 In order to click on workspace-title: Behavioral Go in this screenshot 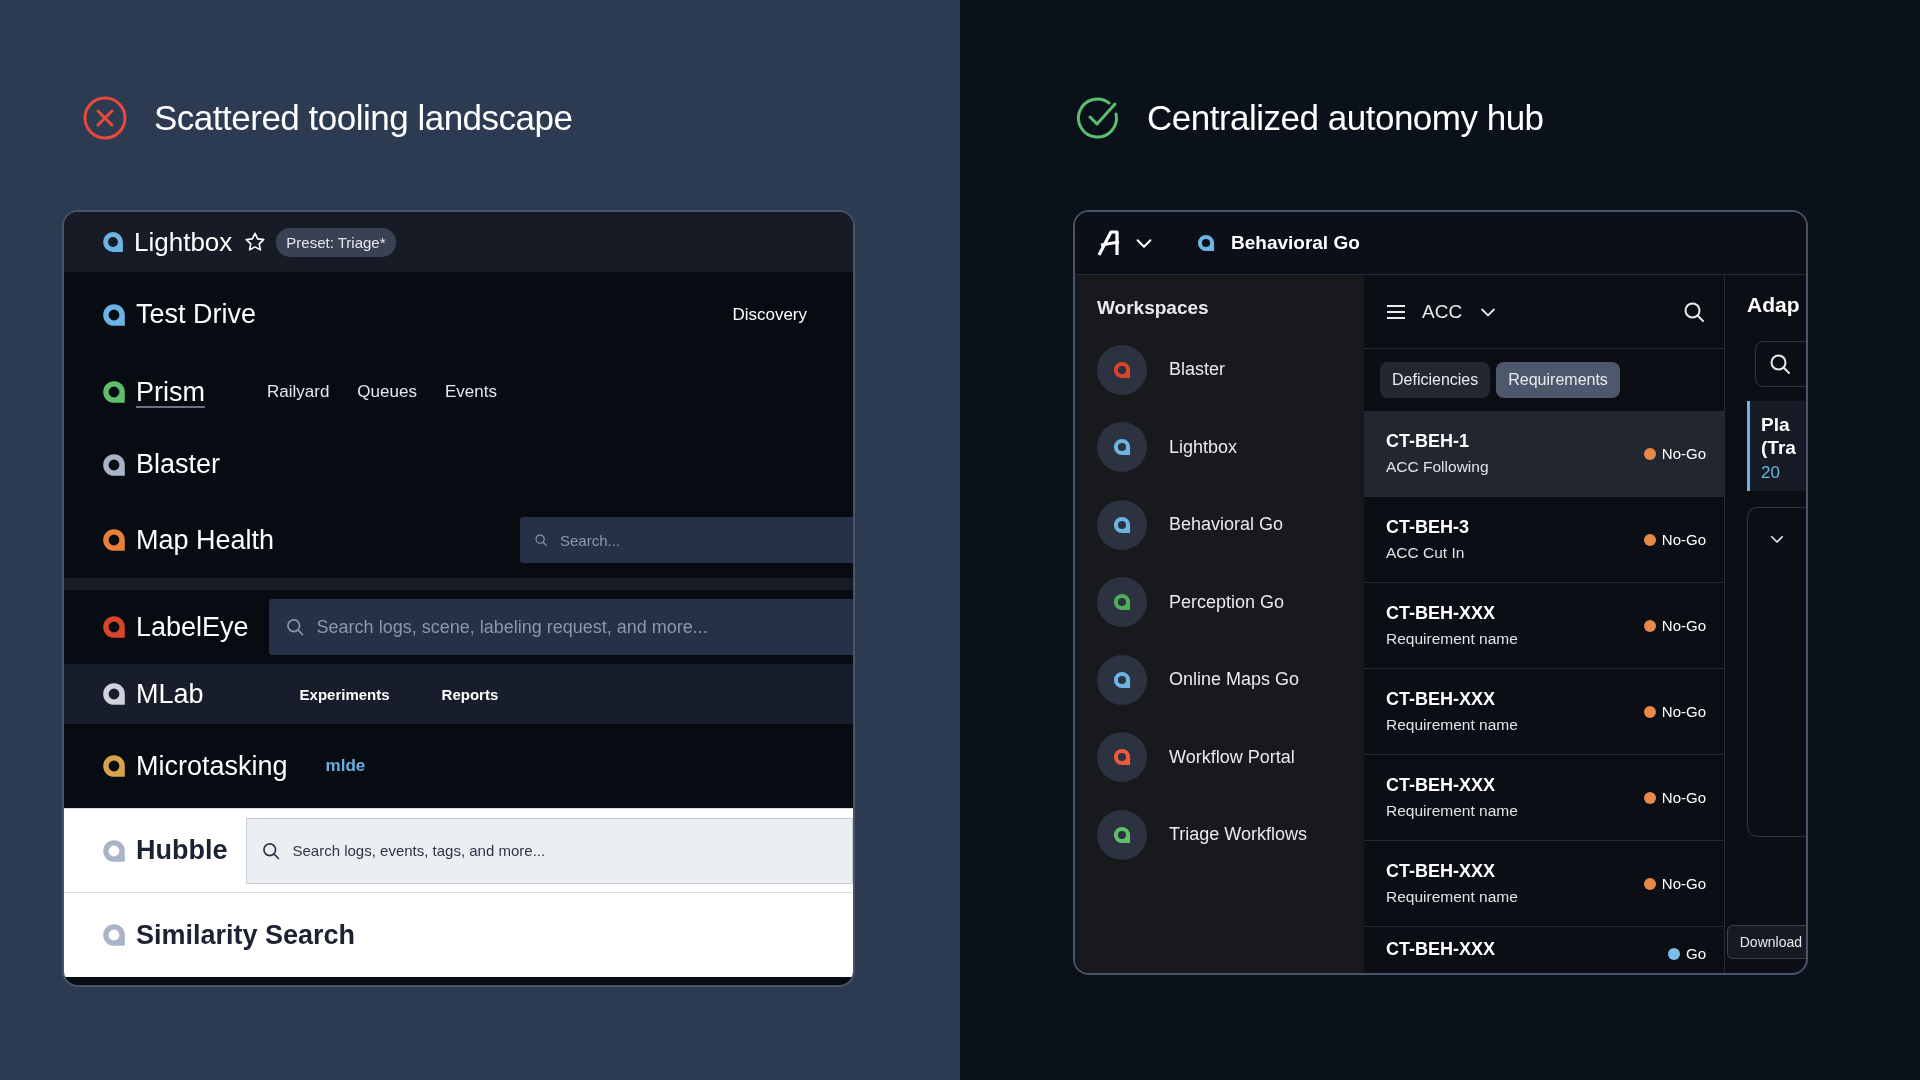, I will do `click(1295, 243)`.